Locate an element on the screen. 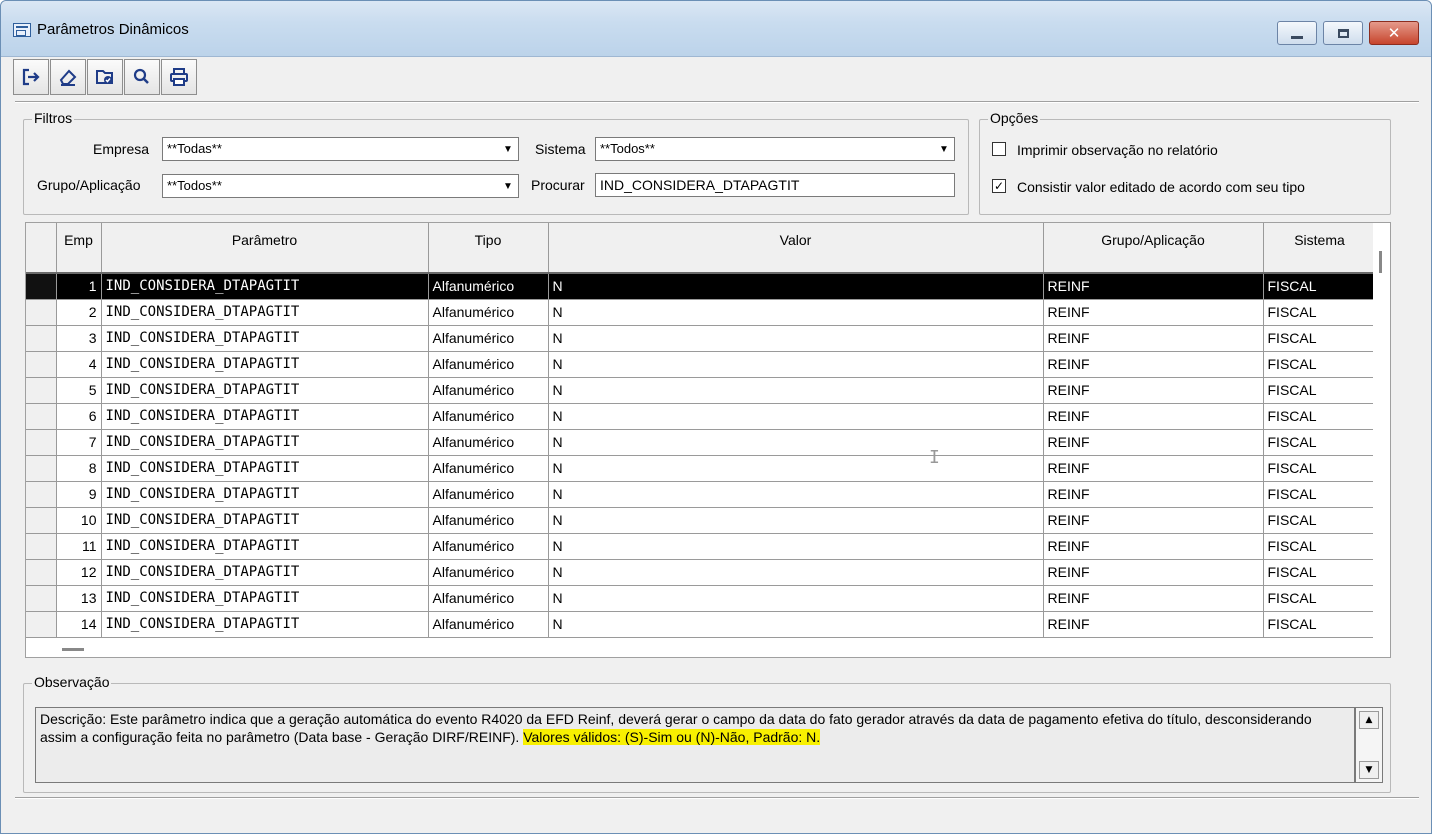 This screenshot has width=1438, height=838. column-header: Valor is located at coordinates (796, 248).